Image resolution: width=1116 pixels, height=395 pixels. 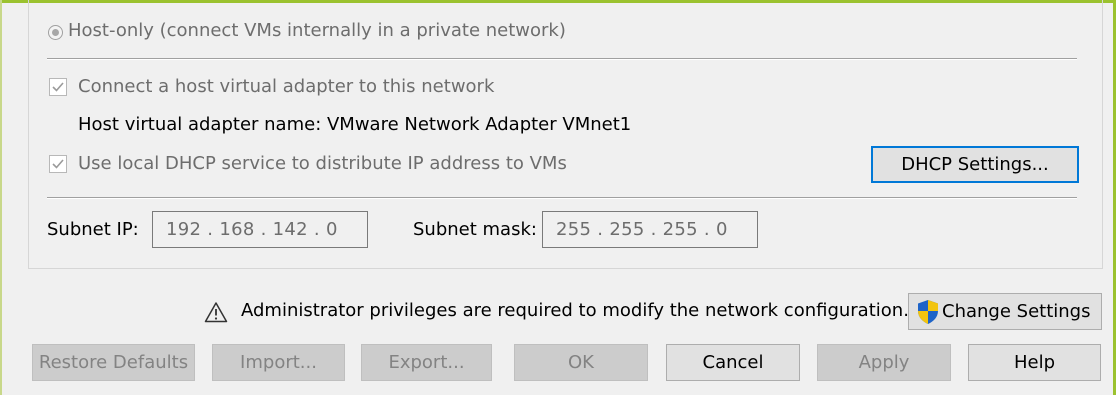 What do you see at coordinates (113, 362) in the screenshot?
I see `restore-defaults-button: Restore Defaults` at bounding box center [113, 362].